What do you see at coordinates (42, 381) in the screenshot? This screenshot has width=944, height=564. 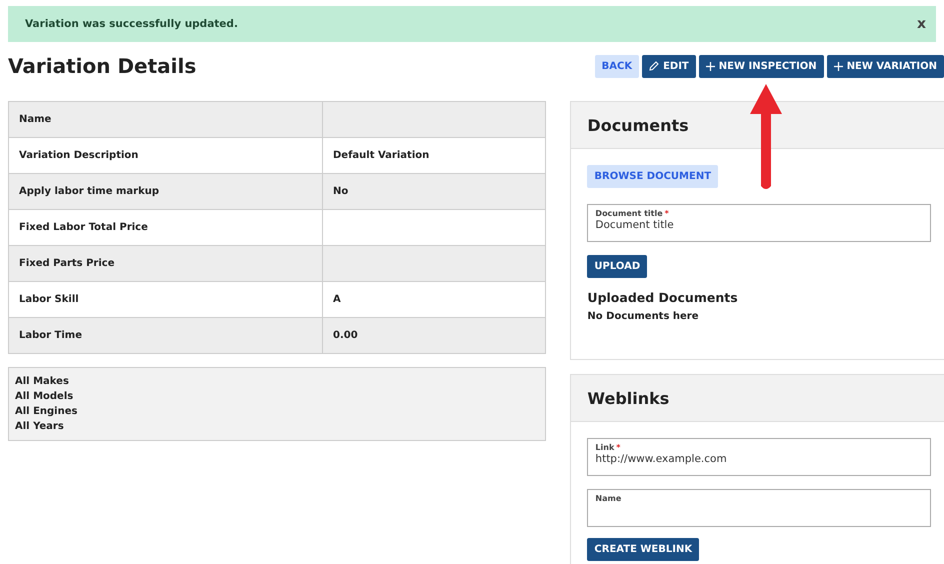 I see `applicability-text: All Makes` at bounding box center [42, 381].